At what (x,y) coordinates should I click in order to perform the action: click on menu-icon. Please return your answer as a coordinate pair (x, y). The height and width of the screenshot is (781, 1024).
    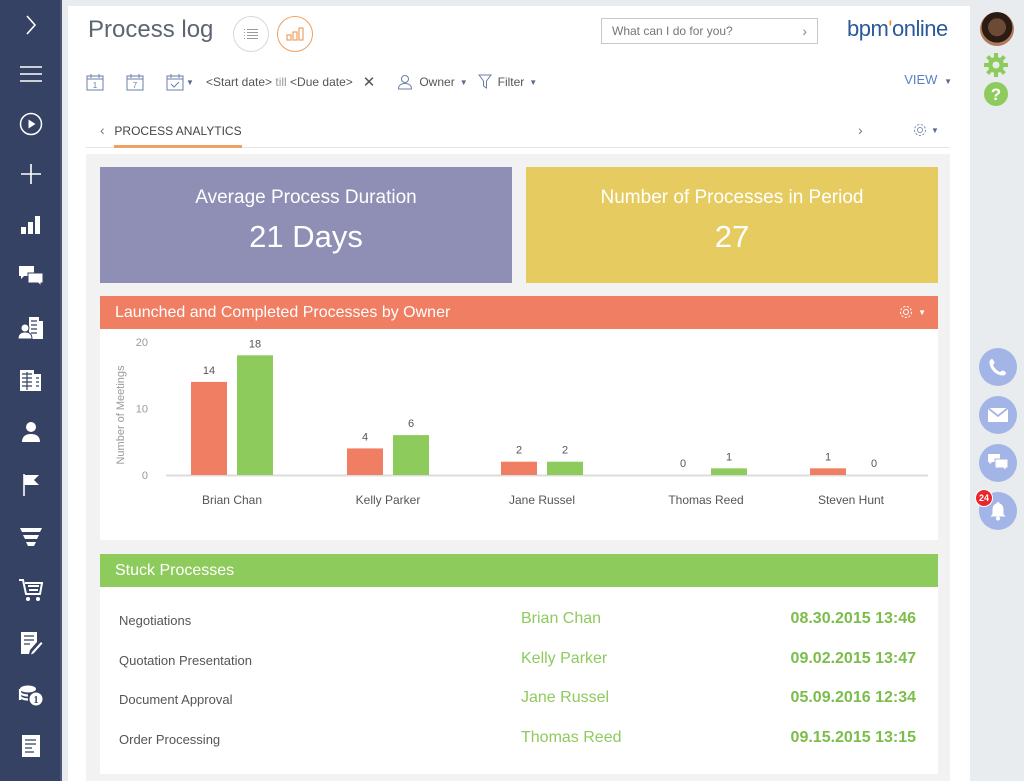
    Looking at the image, I should click on (31, 74).